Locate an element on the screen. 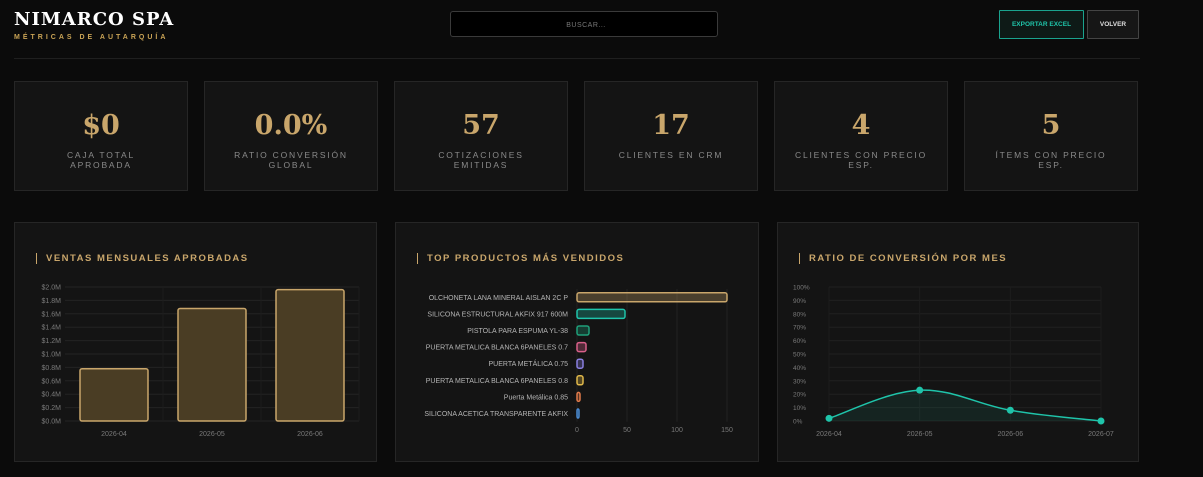 This screenshot has width=1203, height=477. kpi-card-cotizaciones: 57 COTIZACIONES EMITIDAS is located at coordinates (481, 136).